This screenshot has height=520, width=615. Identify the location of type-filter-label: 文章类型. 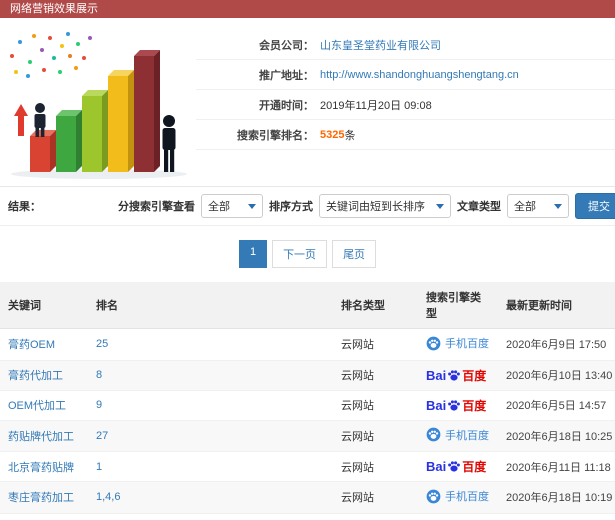
(479, 207).